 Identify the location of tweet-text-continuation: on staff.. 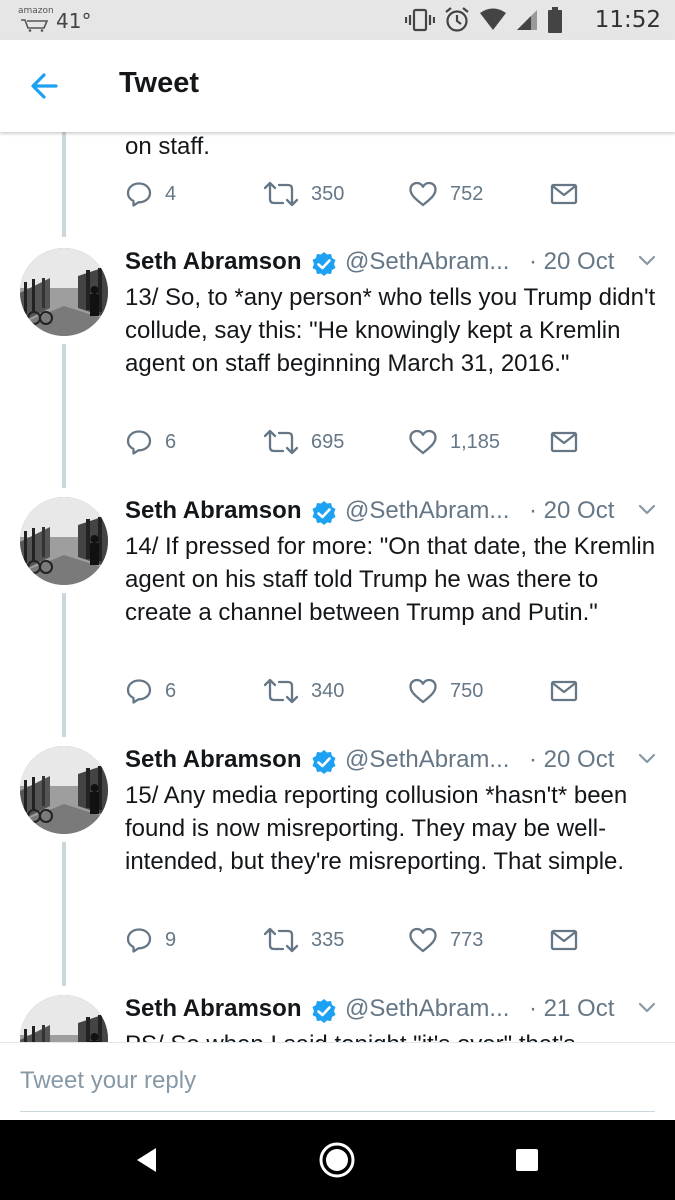
(167, 146).